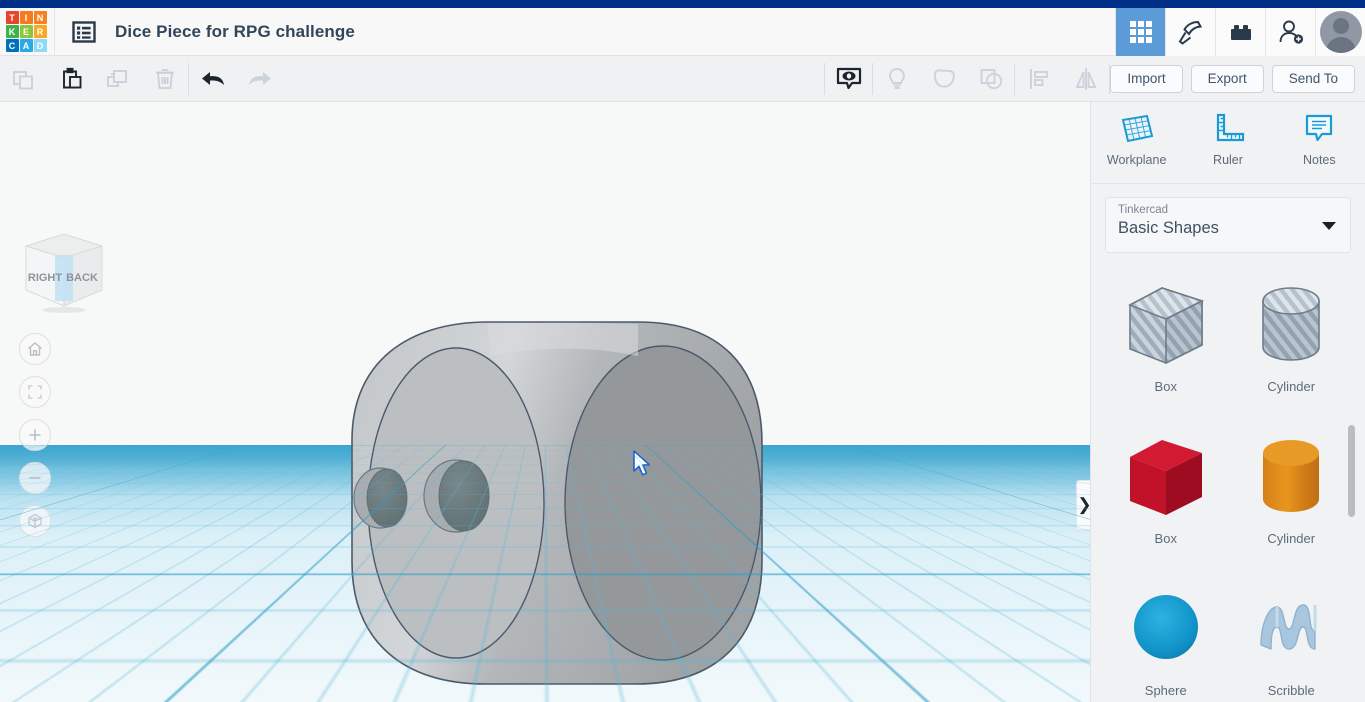  What do you see at coordinates (1085, 79) in the screenshot?
I see `mirror-icon` at bounding box center [1085, 79].